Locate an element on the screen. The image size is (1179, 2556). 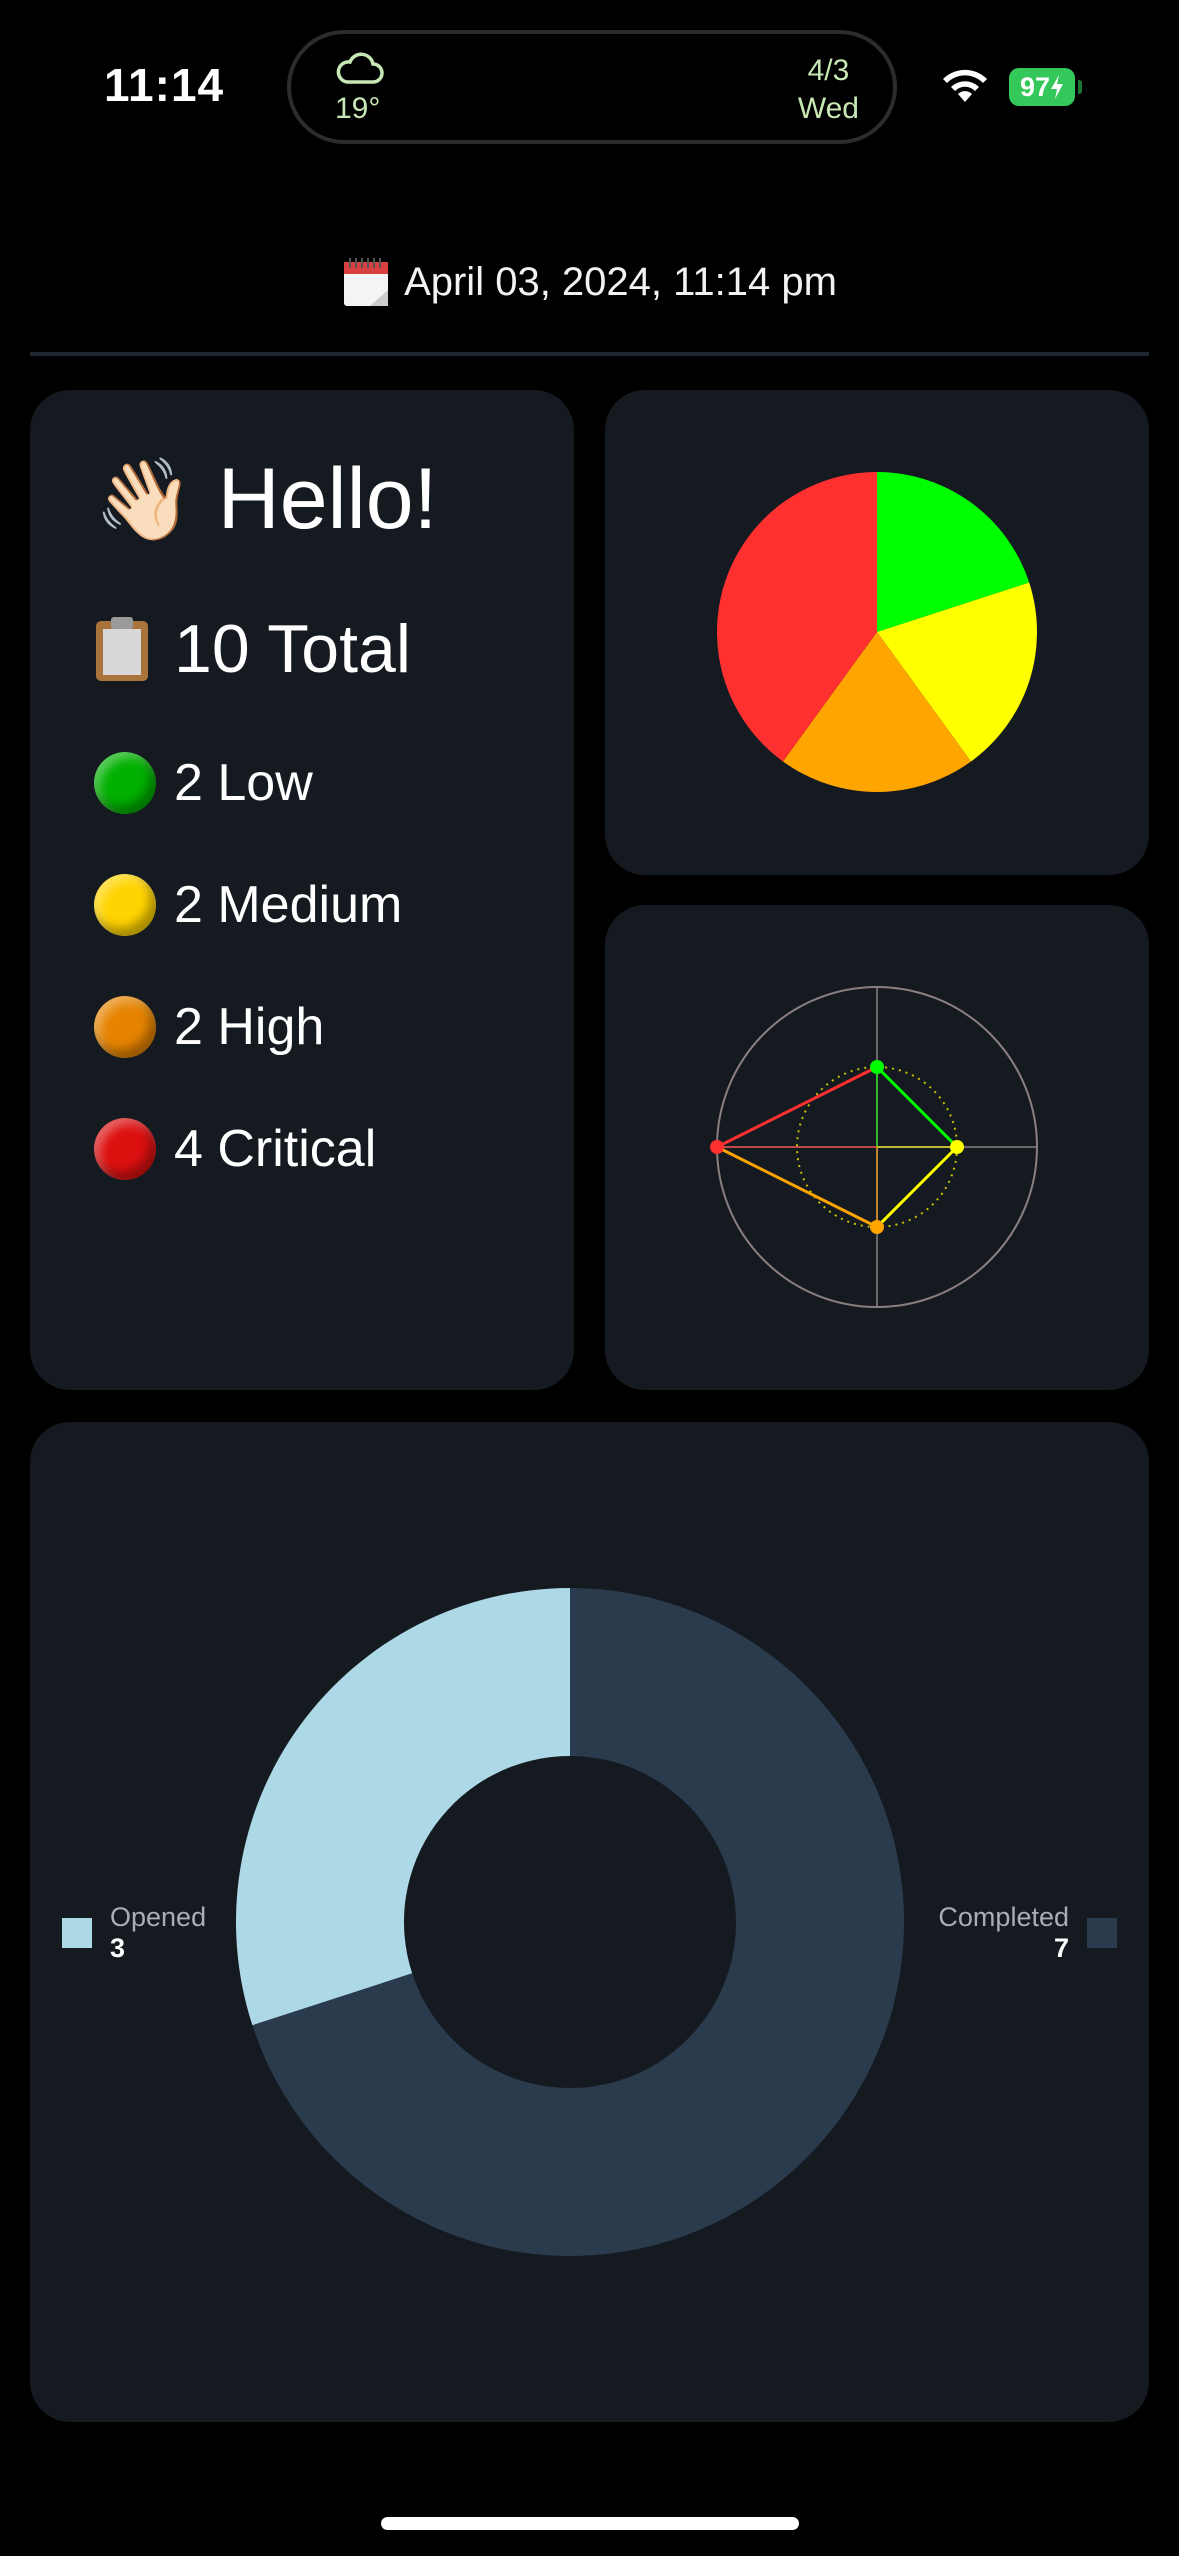
total-text: 10 Total is located at coordinates (292, 649).